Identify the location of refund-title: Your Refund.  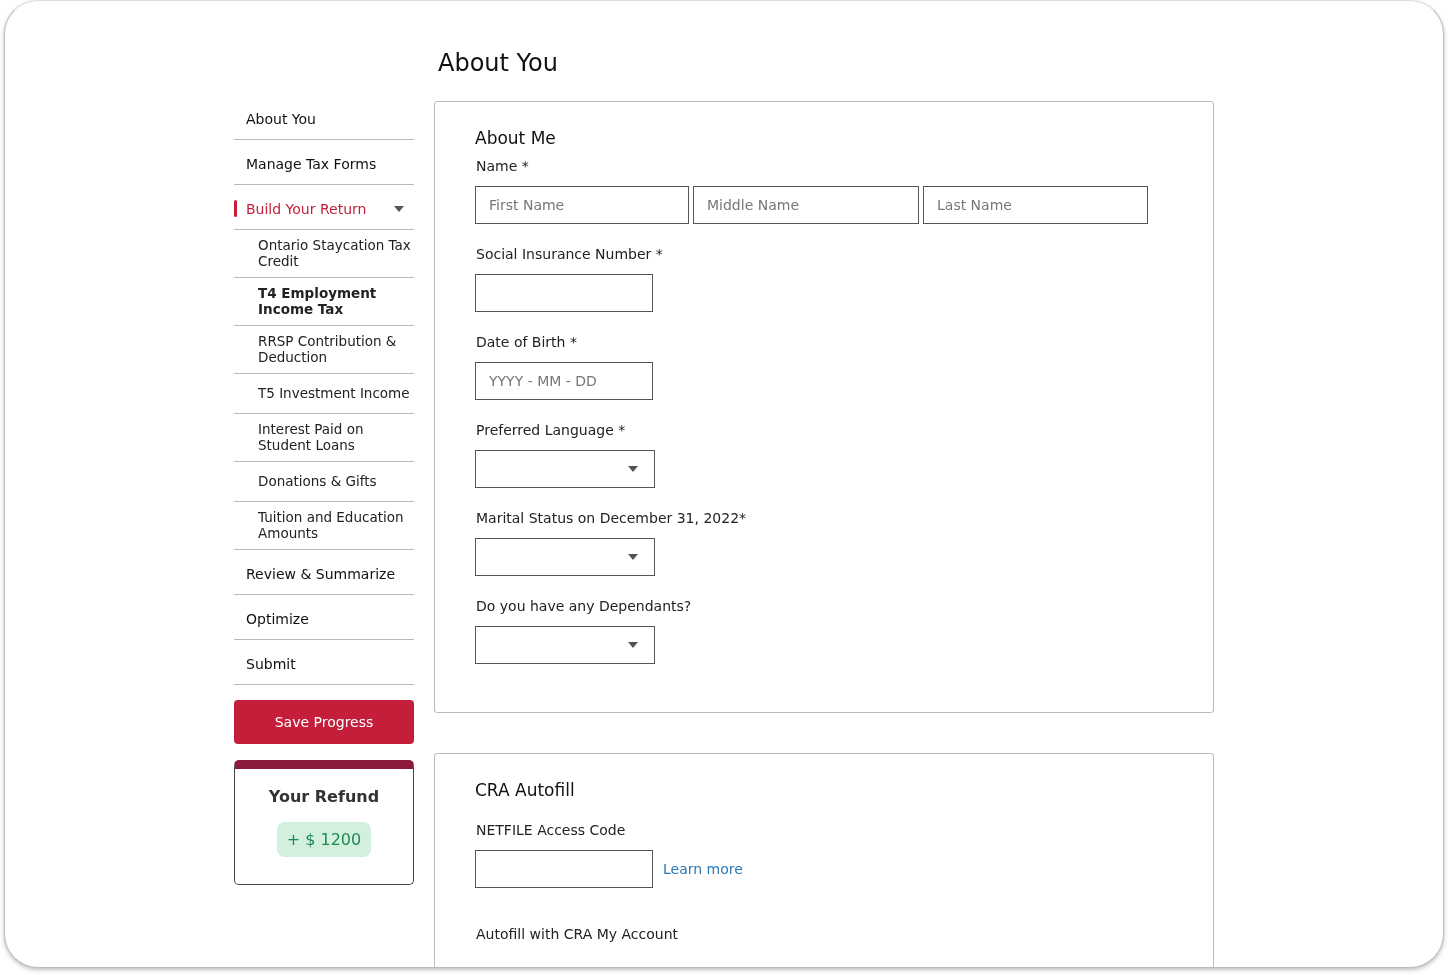
(324, 797).